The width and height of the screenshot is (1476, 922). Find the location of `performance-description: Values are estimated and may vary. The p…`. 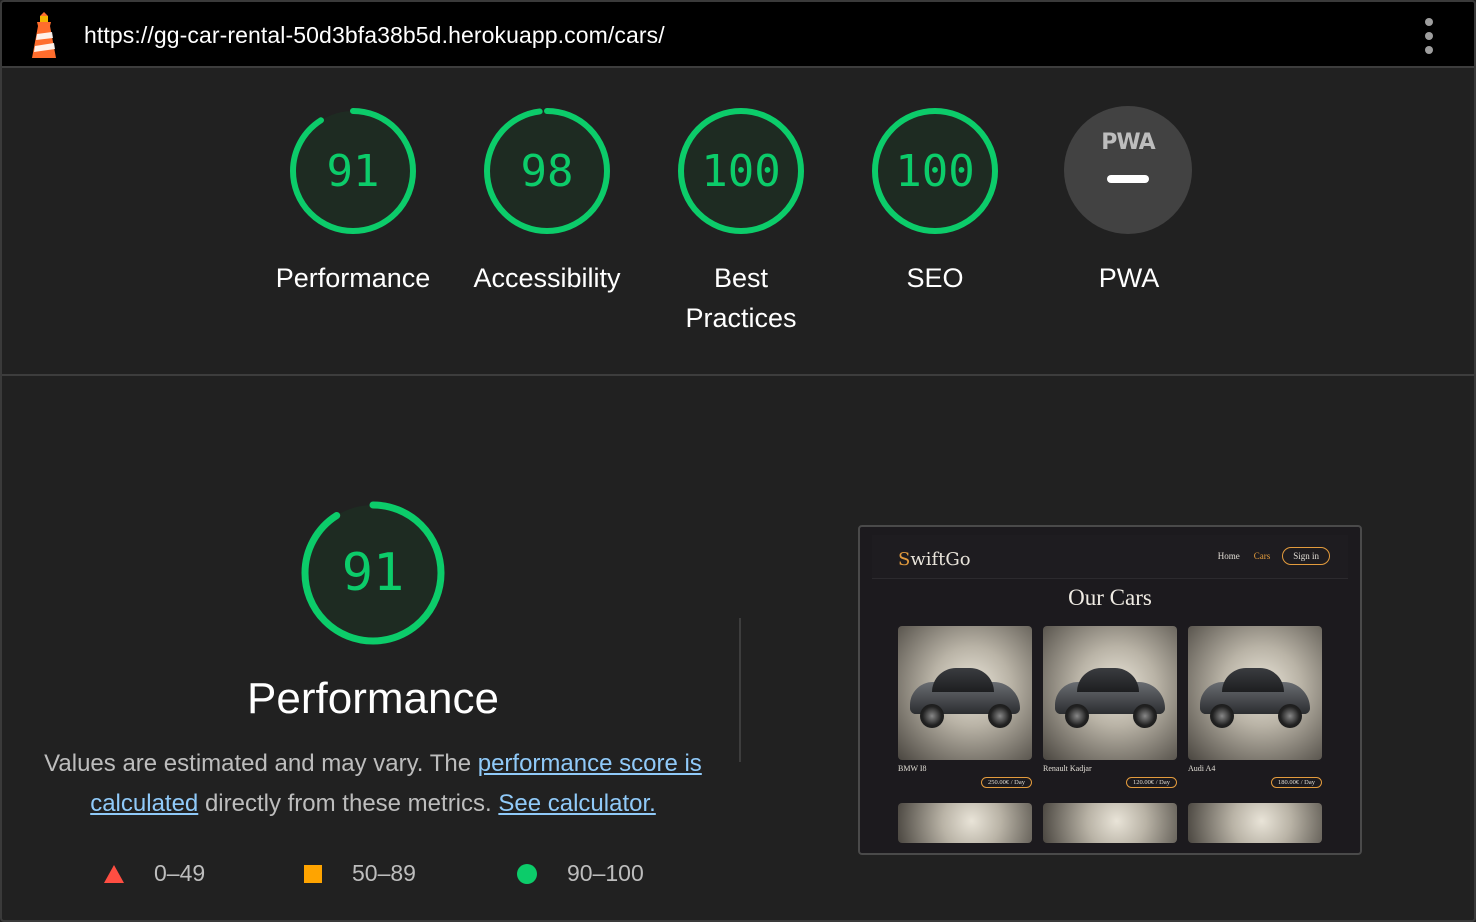

performance-description: Values are estimated and may vary. The p… is located at coordinates (373, 784).